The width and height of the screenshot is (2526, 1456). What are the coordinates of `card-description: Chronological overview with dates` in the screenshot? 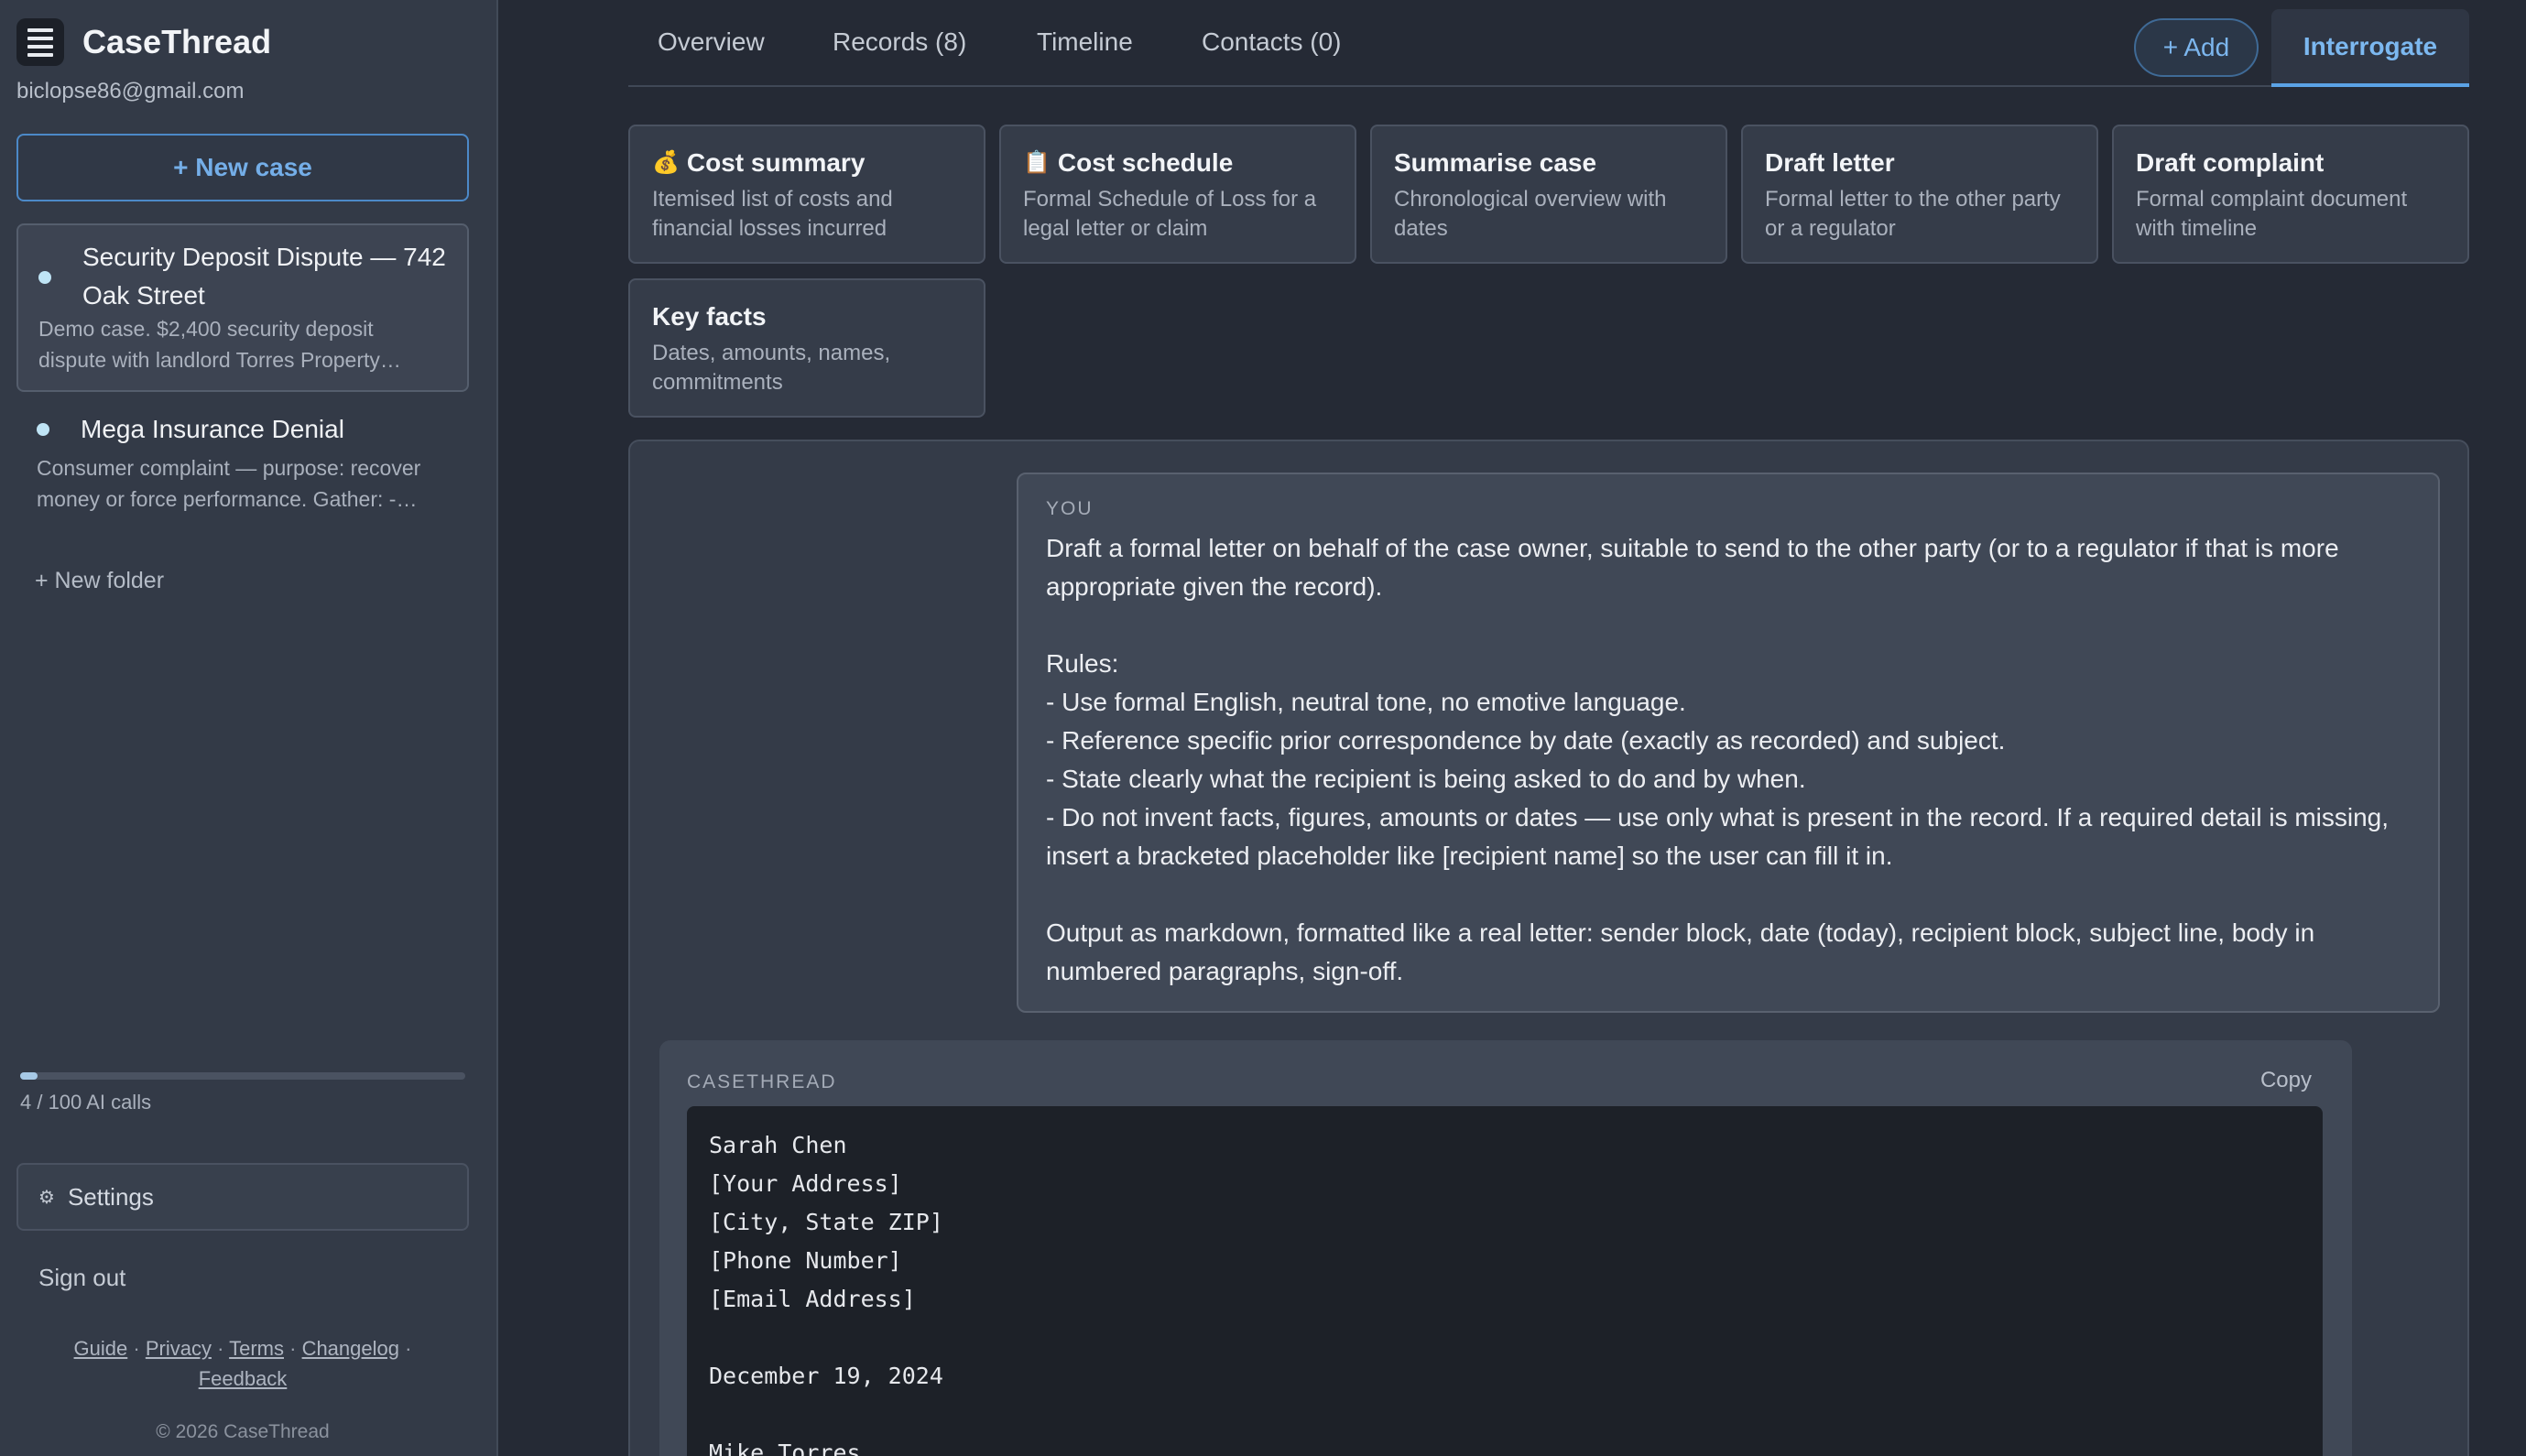 It's located at (1530, 214).